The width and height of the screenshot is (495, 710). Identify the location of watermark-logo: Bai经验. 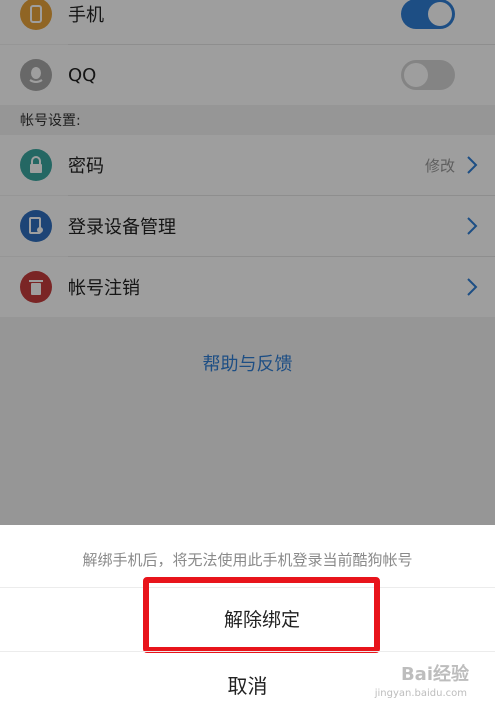
(434, 674).